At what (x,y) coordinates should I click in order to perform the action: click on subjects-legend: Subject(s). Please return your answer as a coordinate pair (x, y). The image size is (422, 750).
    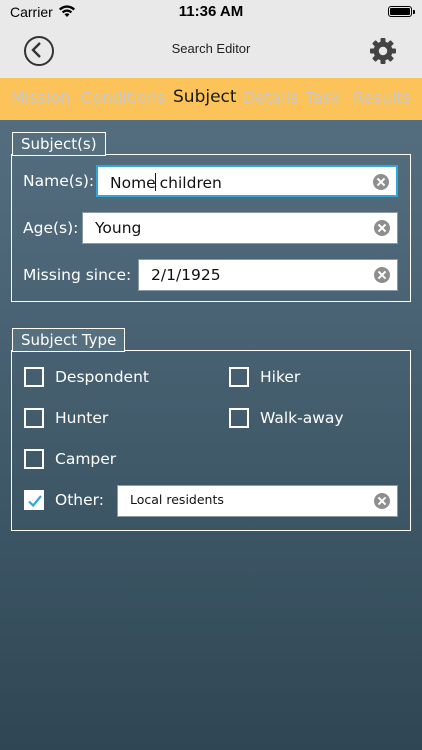
    Looking at the image, I should click on (59, 144).